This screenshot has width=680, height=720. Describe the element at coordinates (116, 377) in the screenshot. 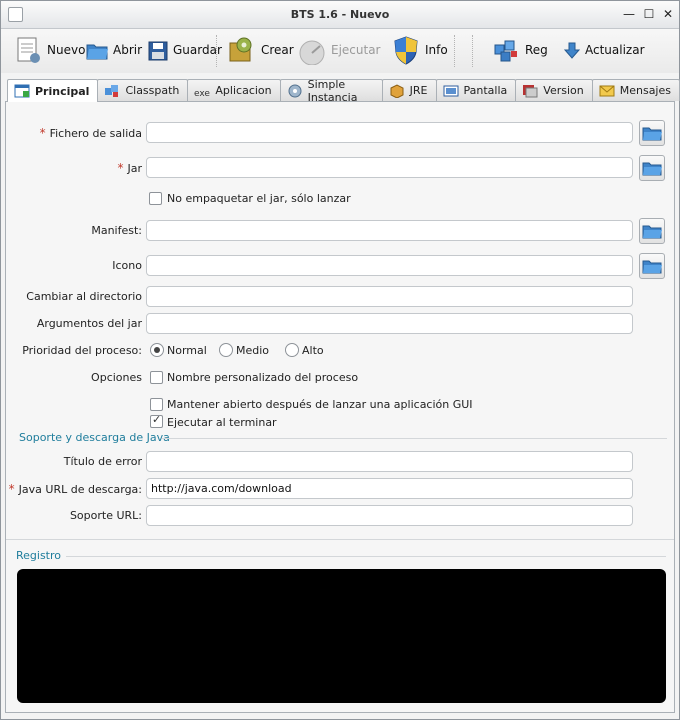

I see `options-label: Opciones` at that location.